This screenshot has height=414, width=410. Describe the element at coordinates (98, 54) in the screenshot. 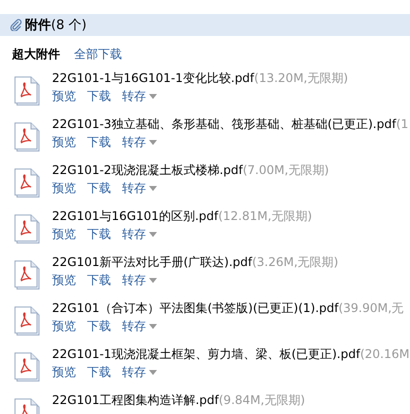

I see `download-all-link: 全部下载` at that location.